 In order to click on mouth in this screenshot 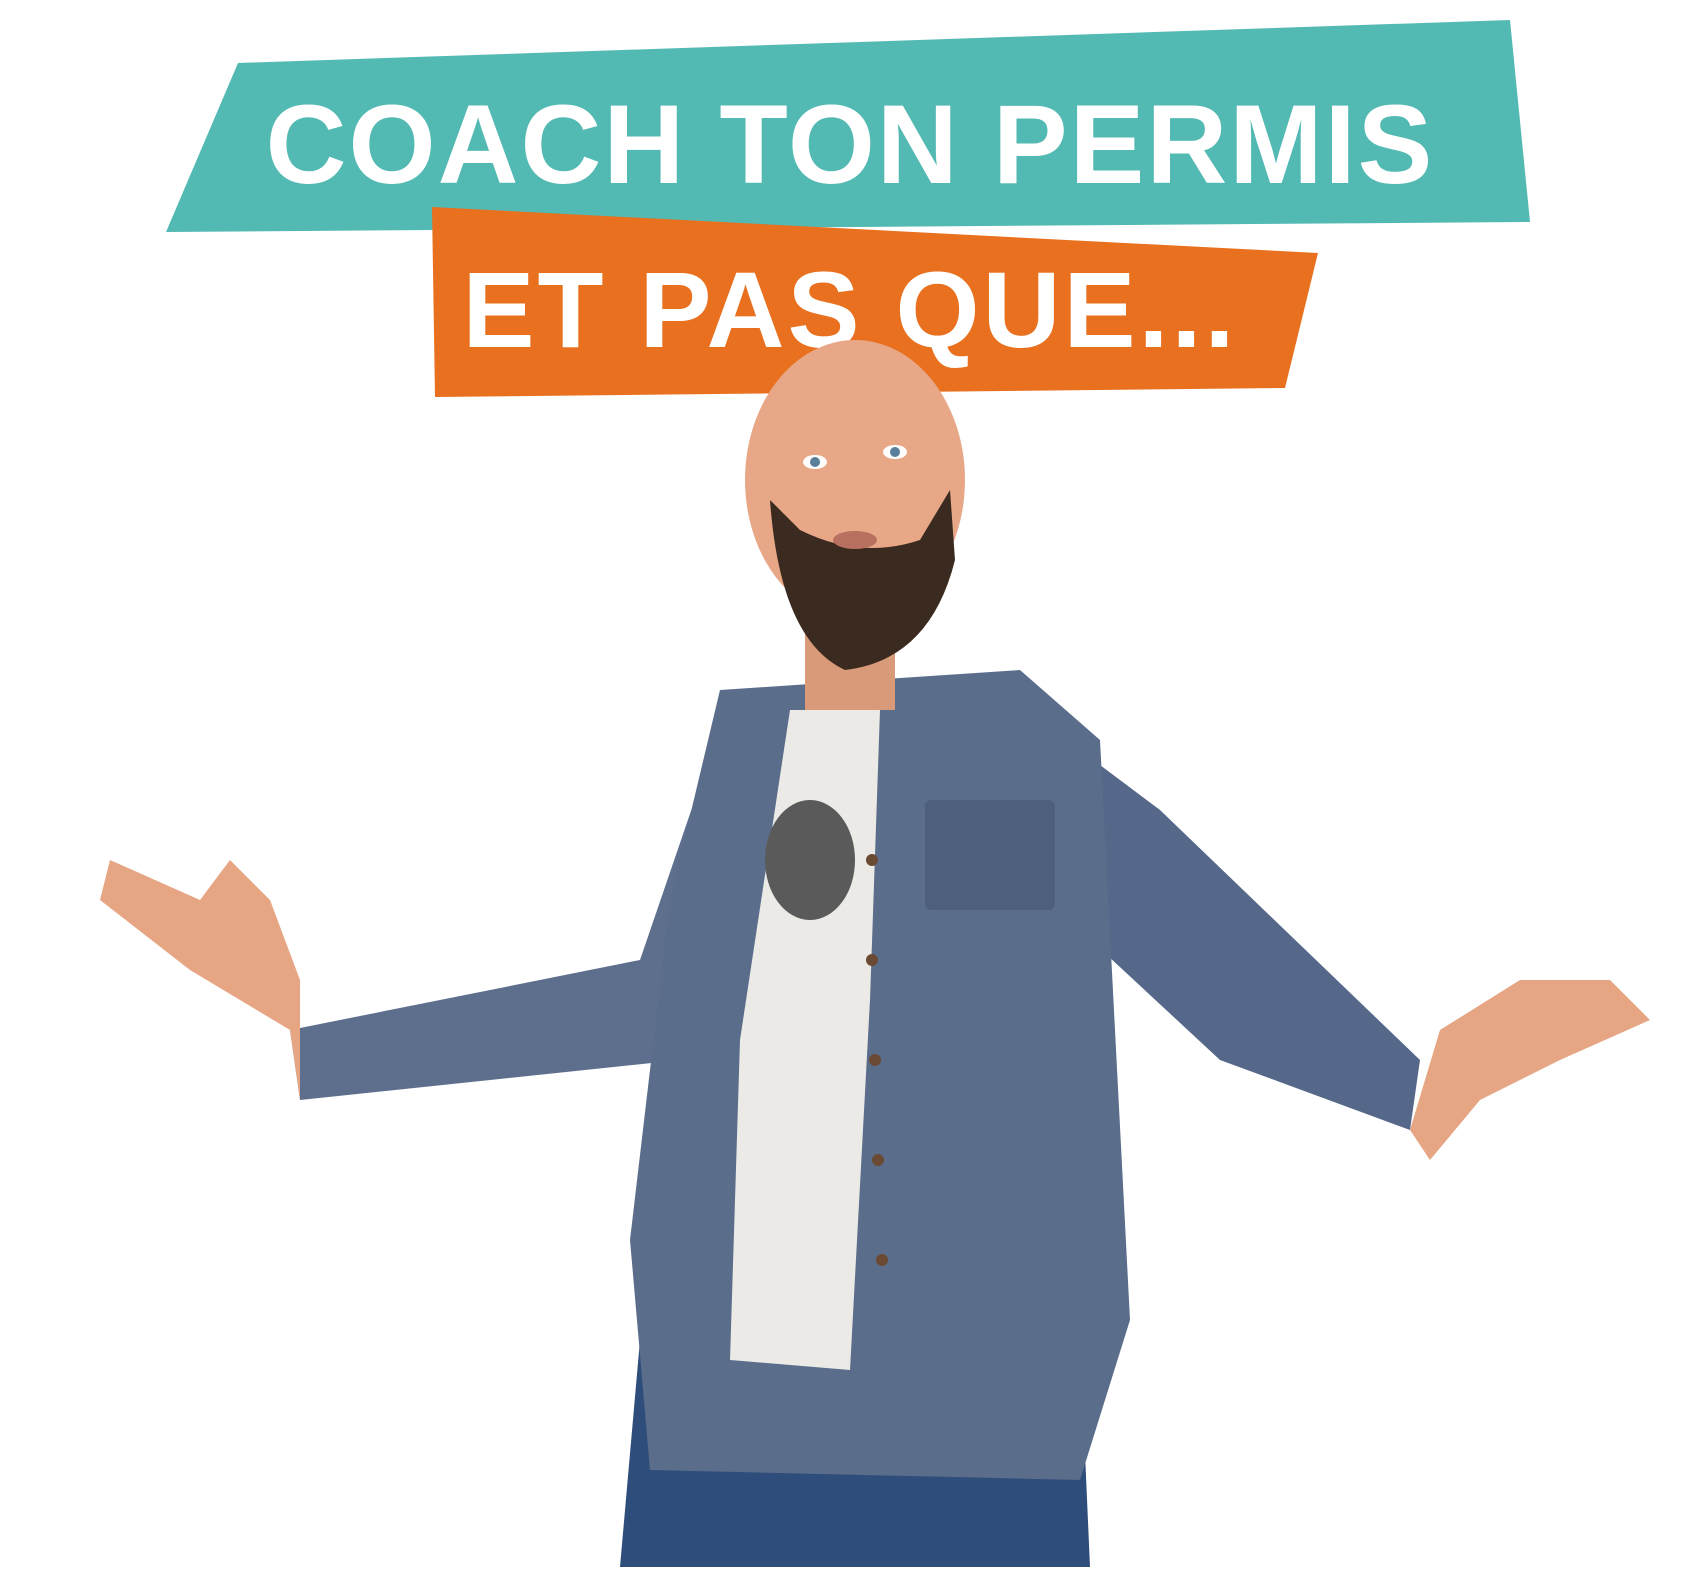, I will do `click(855, 540)`.